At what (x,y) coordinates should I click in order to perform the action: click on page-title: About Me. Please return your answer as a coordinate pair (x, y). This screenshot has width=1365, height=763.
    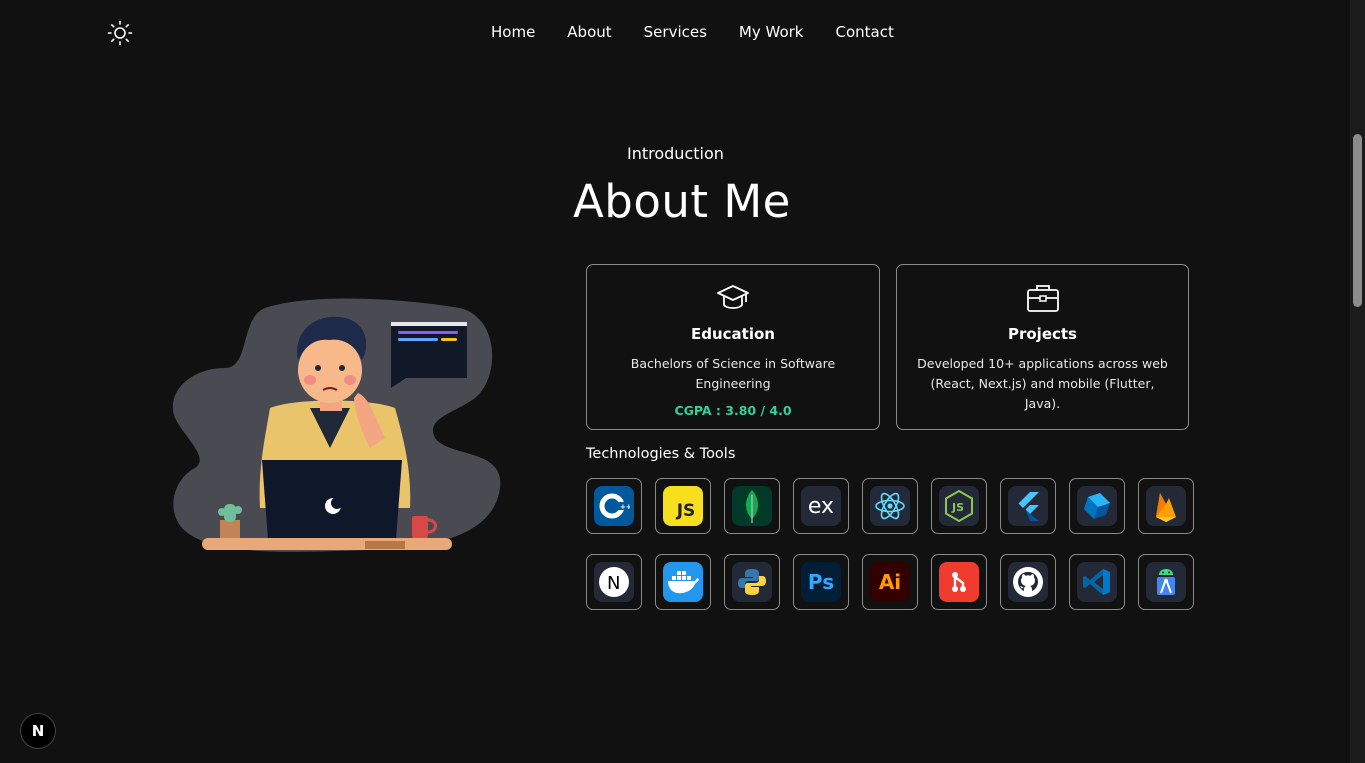
    Looking at the image, I should click on (682, 201).